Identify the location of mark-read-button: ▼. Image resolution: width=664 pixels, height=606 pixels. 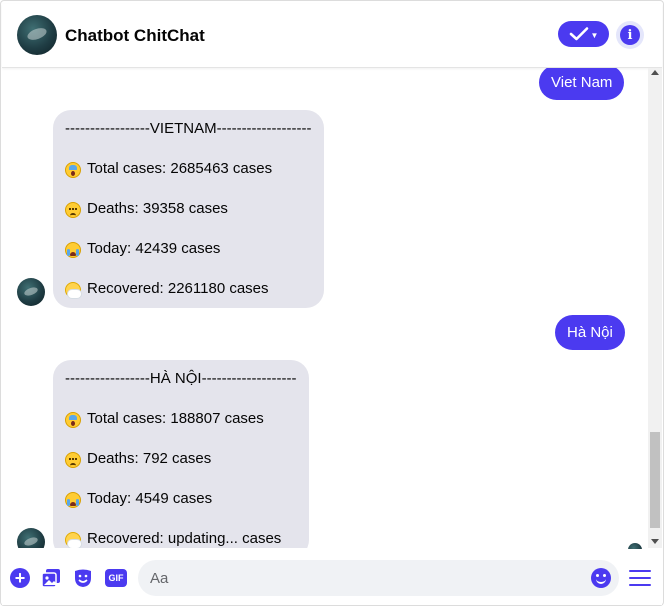
(583, 34).